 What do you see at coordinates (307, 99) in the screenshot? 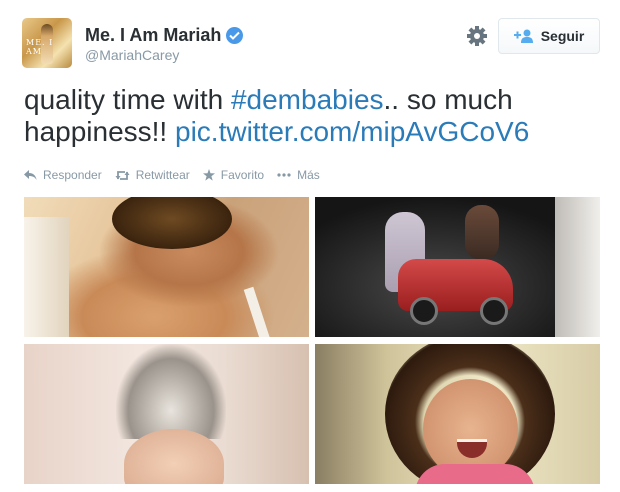
I see `hashtag-link: #dembabies` at bounding box center [307, 99].